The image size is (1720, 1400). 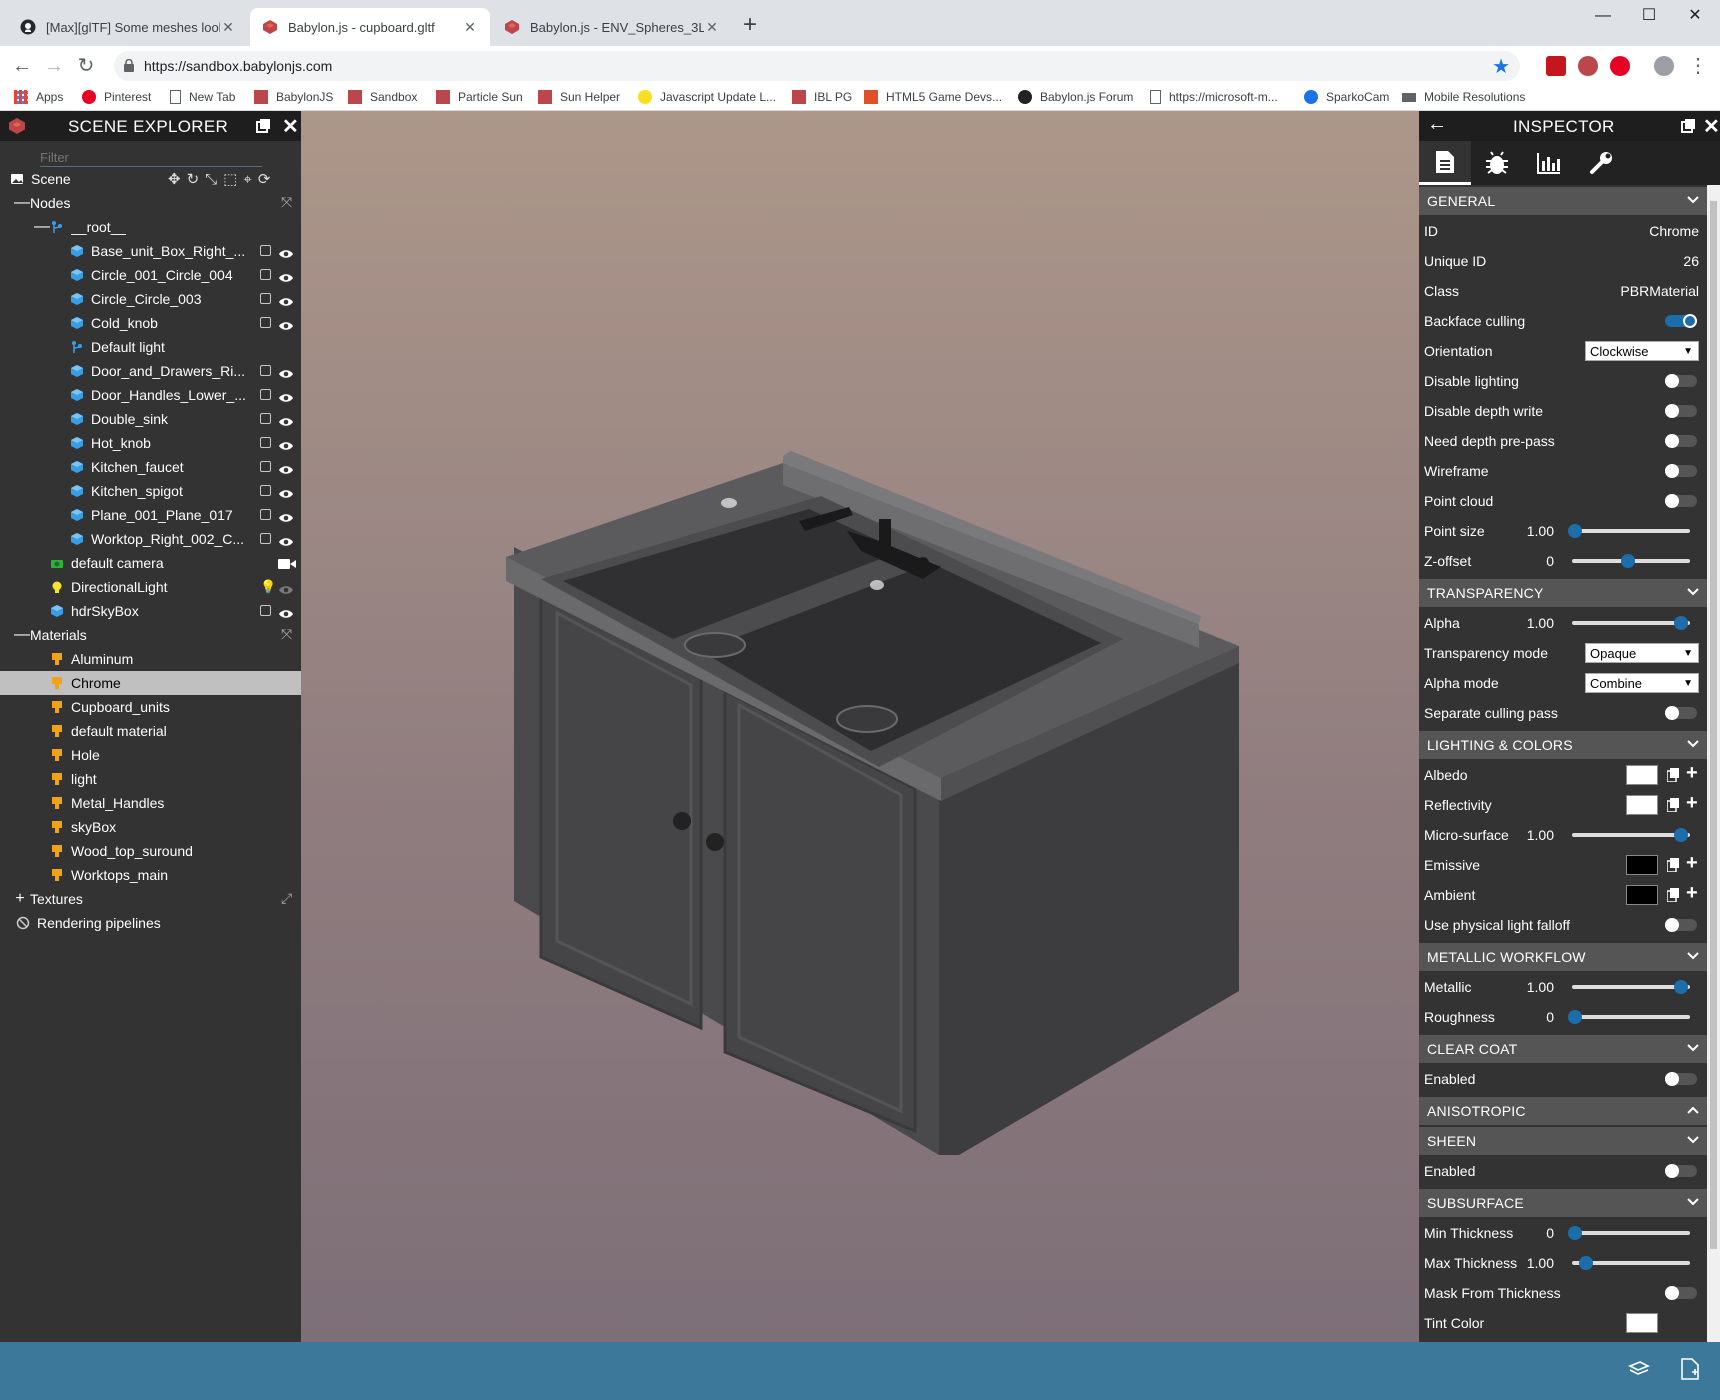 What do you see at coordinates (268, 587) in the screenshot?
I see `light-toggle-icon: 💡` at bounding box center [268, 587].